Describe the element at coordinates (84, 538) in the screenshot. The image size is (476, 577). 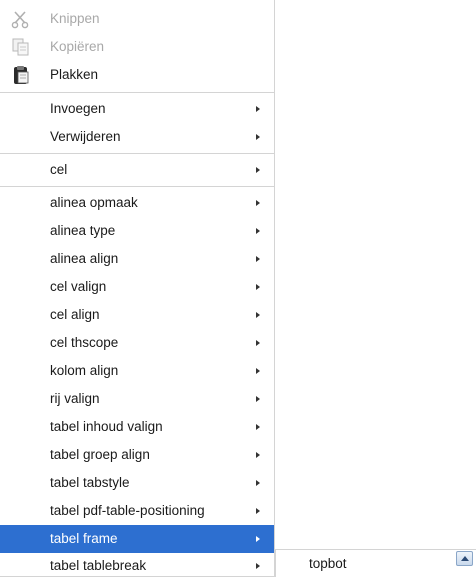
I see `menu-item-label: tabel frame` at that location.